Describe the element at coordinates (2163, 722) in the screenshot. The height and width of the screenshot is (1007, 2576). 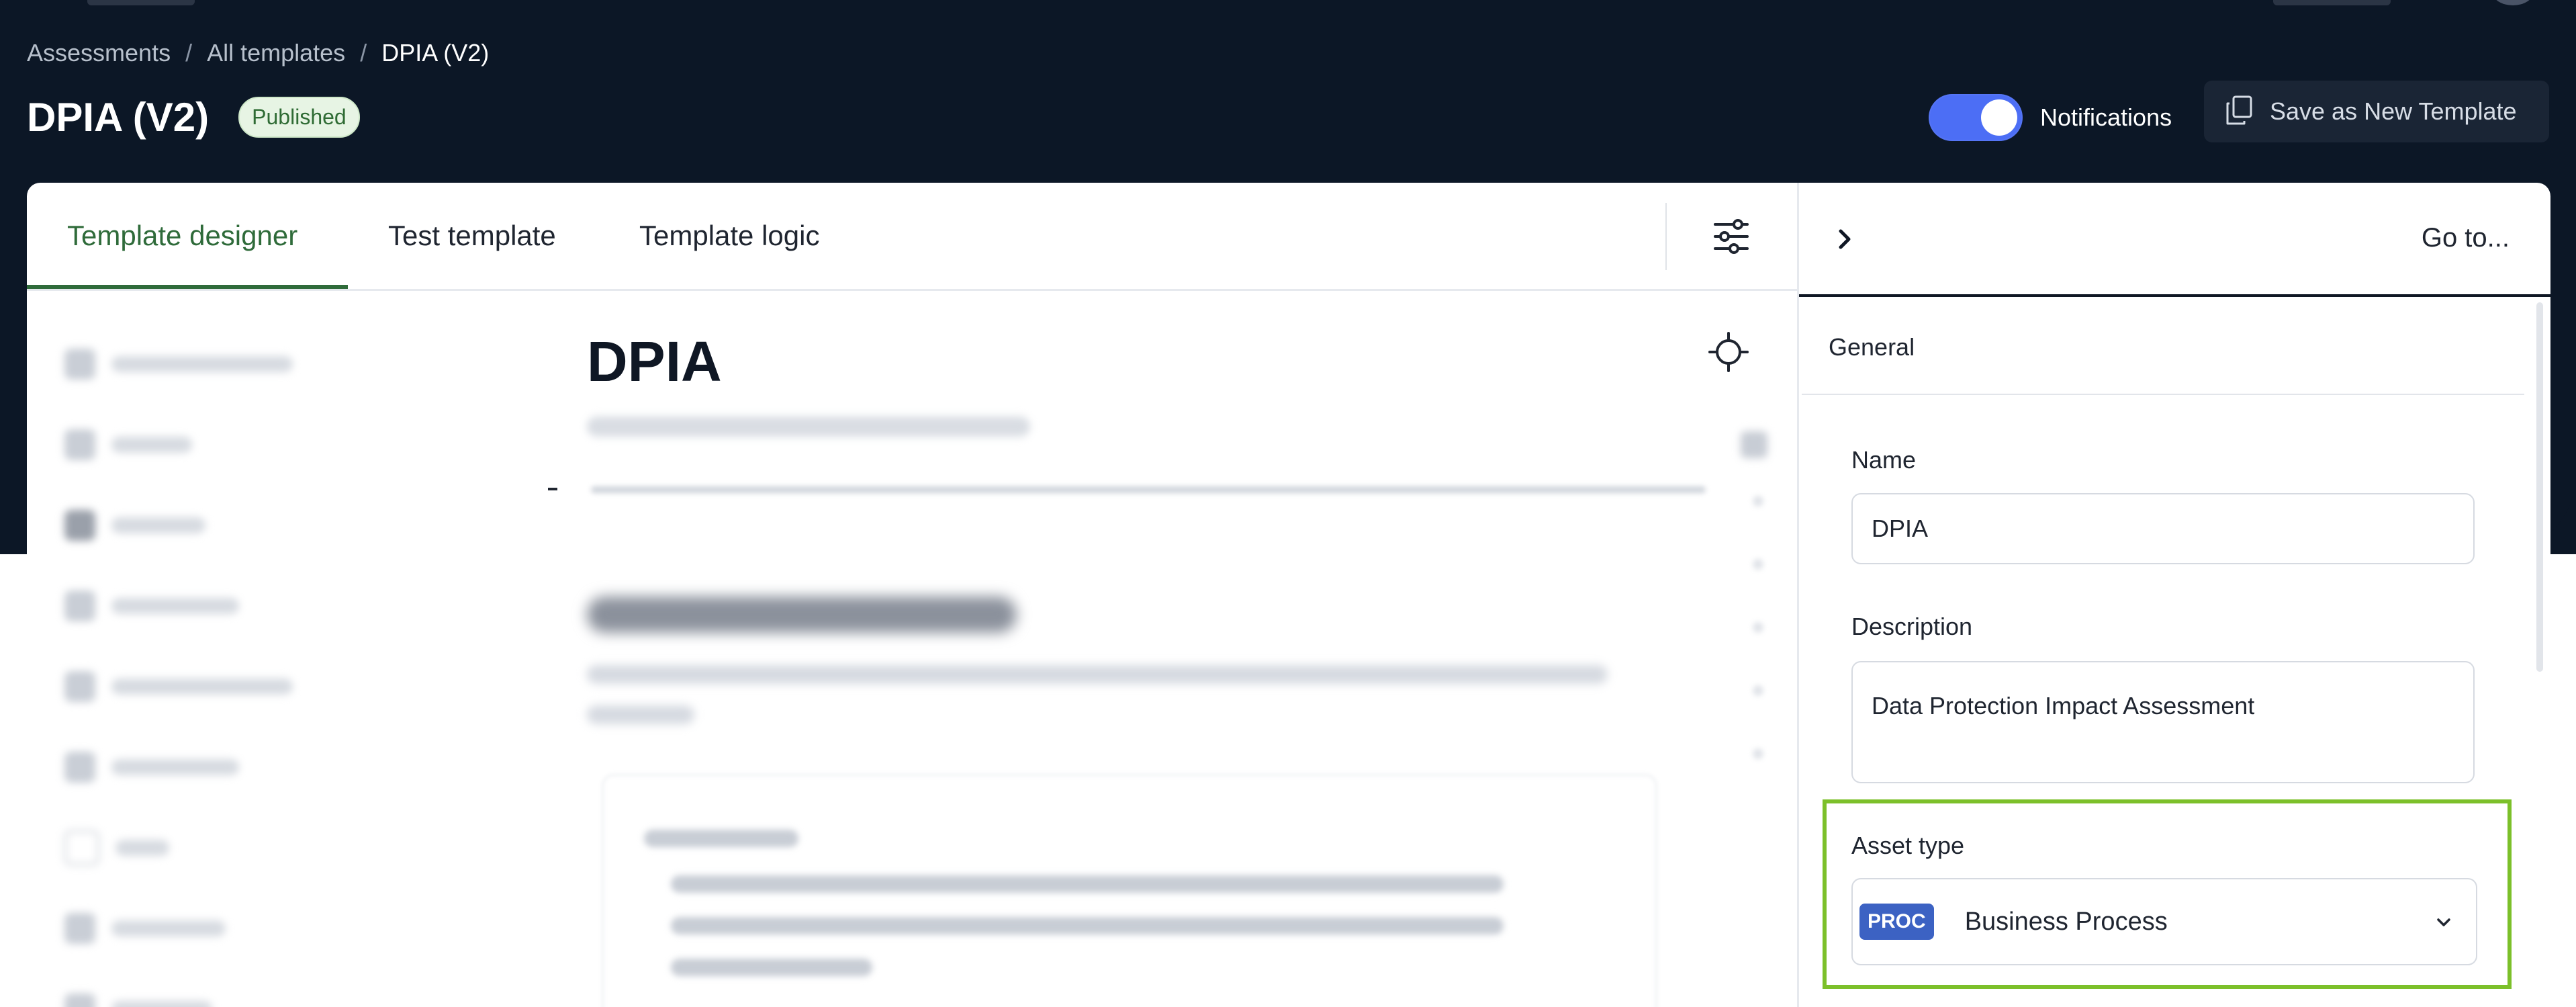
I see `description-field: Data Protection Impact Assessment` at that location.